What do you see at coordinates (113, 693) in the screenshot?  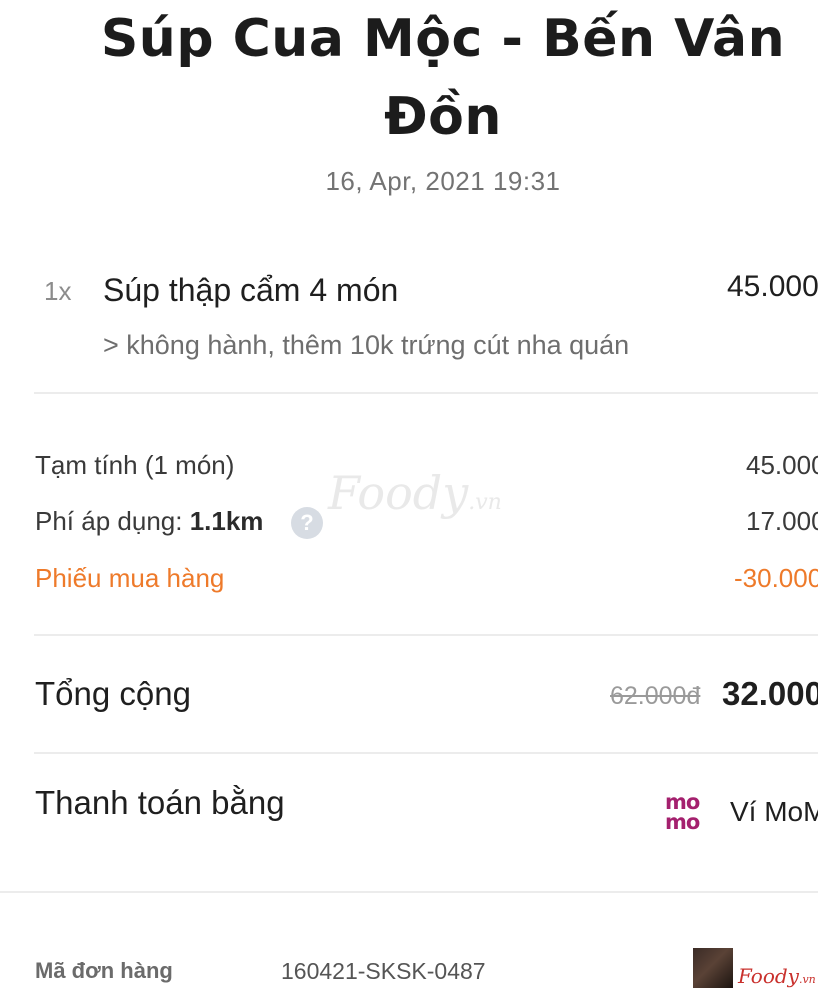 I see `total-label: Tổng cộng` at bounding box center [113, 693].